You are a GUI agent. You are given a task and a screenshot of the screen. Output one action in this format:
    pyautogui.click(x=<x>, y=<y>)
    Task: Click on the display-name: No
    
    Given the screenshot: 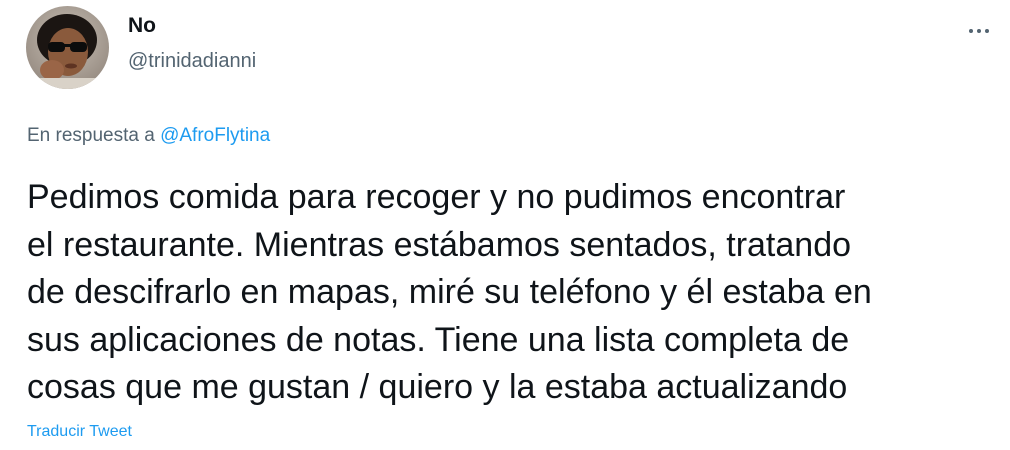 What is the action you would take?
    pyautogui.click(x=192, y=26)
    